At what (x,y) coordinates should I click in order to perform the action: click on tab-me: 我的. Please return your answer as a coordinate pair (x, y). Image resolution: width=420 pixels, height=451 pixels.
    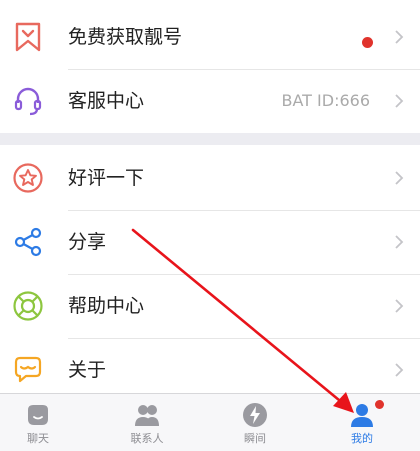
    Looking at the image, I should click on (362, 422).